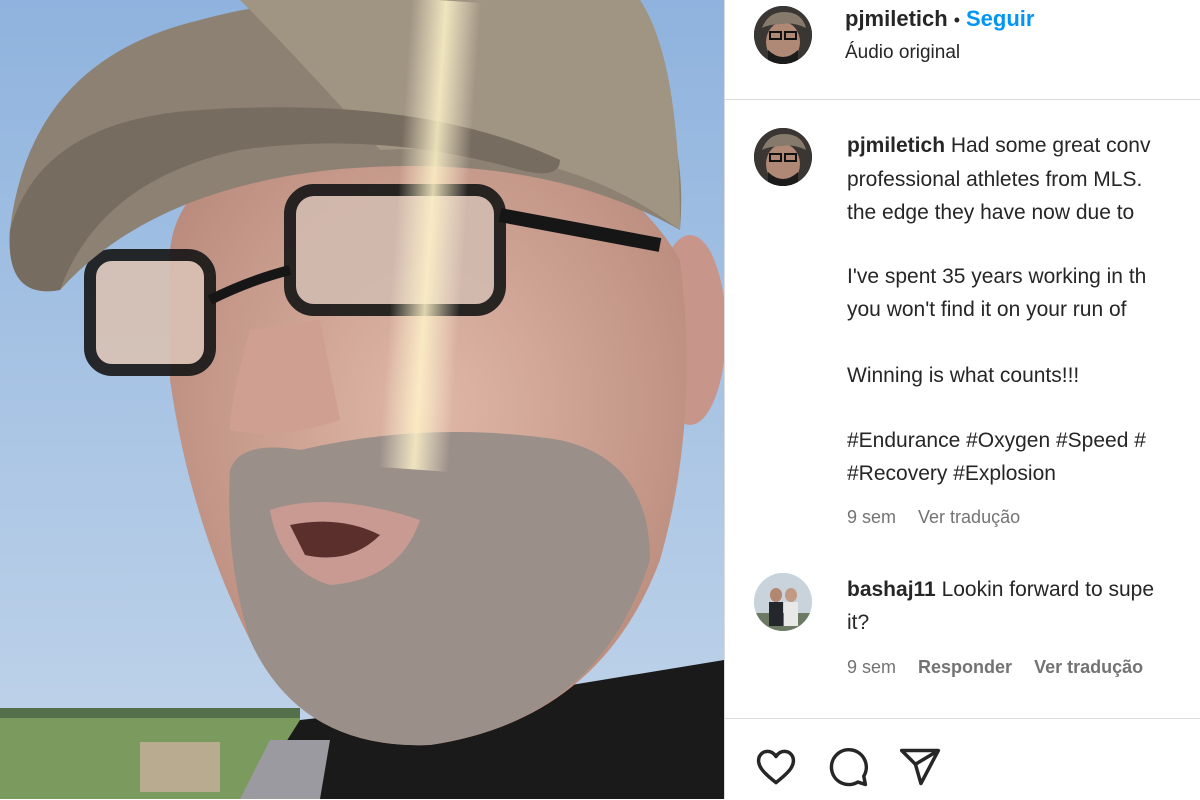  Describe the element at coordinates (995, 179) in the screenshot. I see `caption-line-2: professional athletes from MLS.` at that location.